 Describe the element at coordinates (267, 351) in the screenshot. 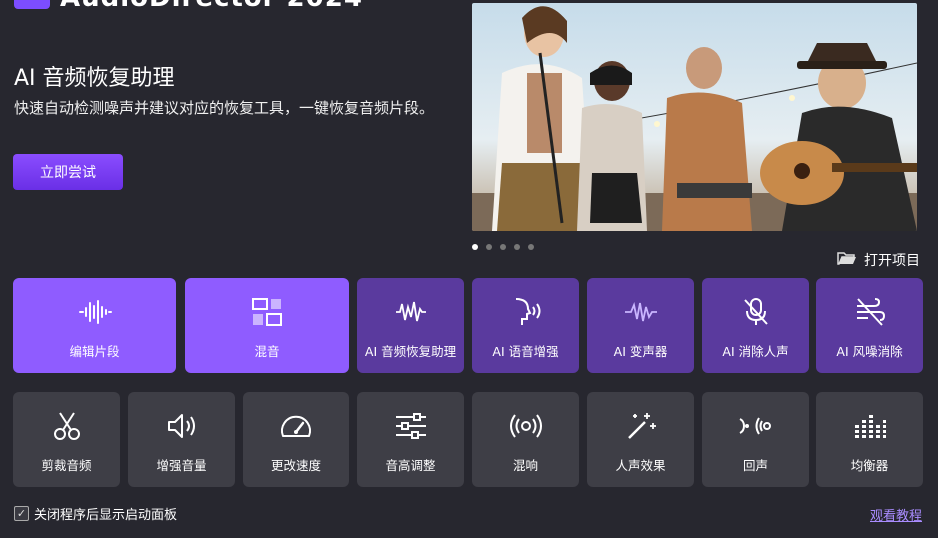

I see `tile-label: 混音` at that location.